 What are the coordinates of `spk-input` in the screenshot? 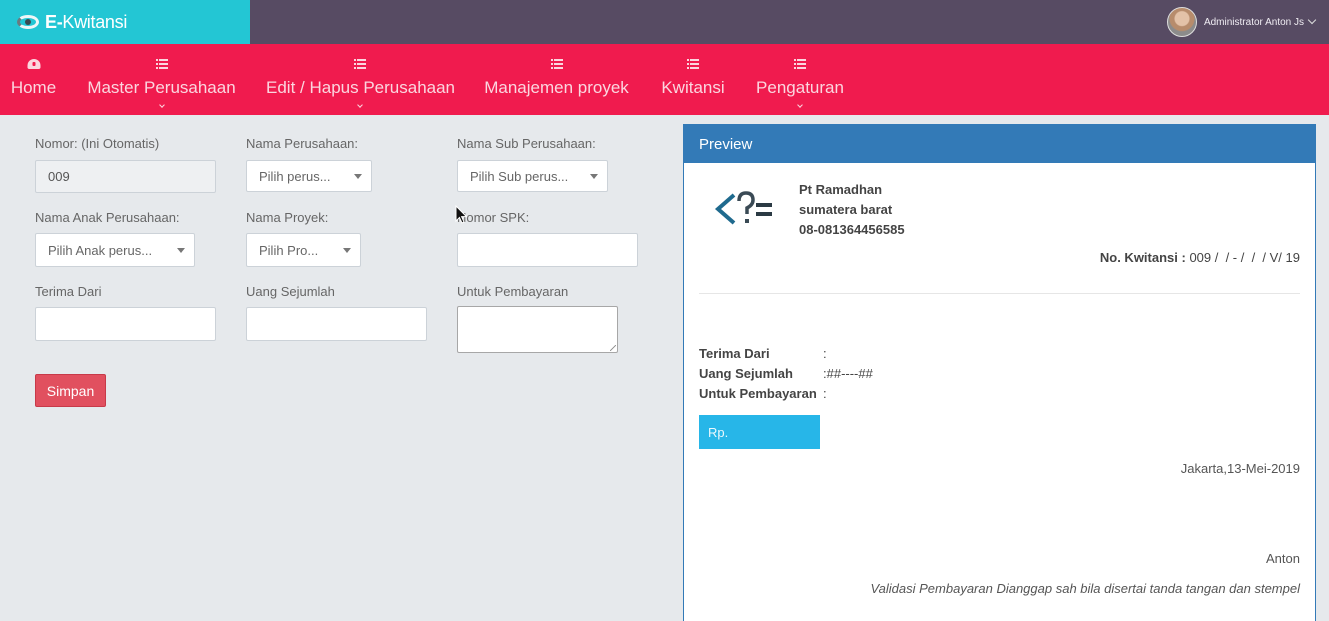 It's located at (547, 250).